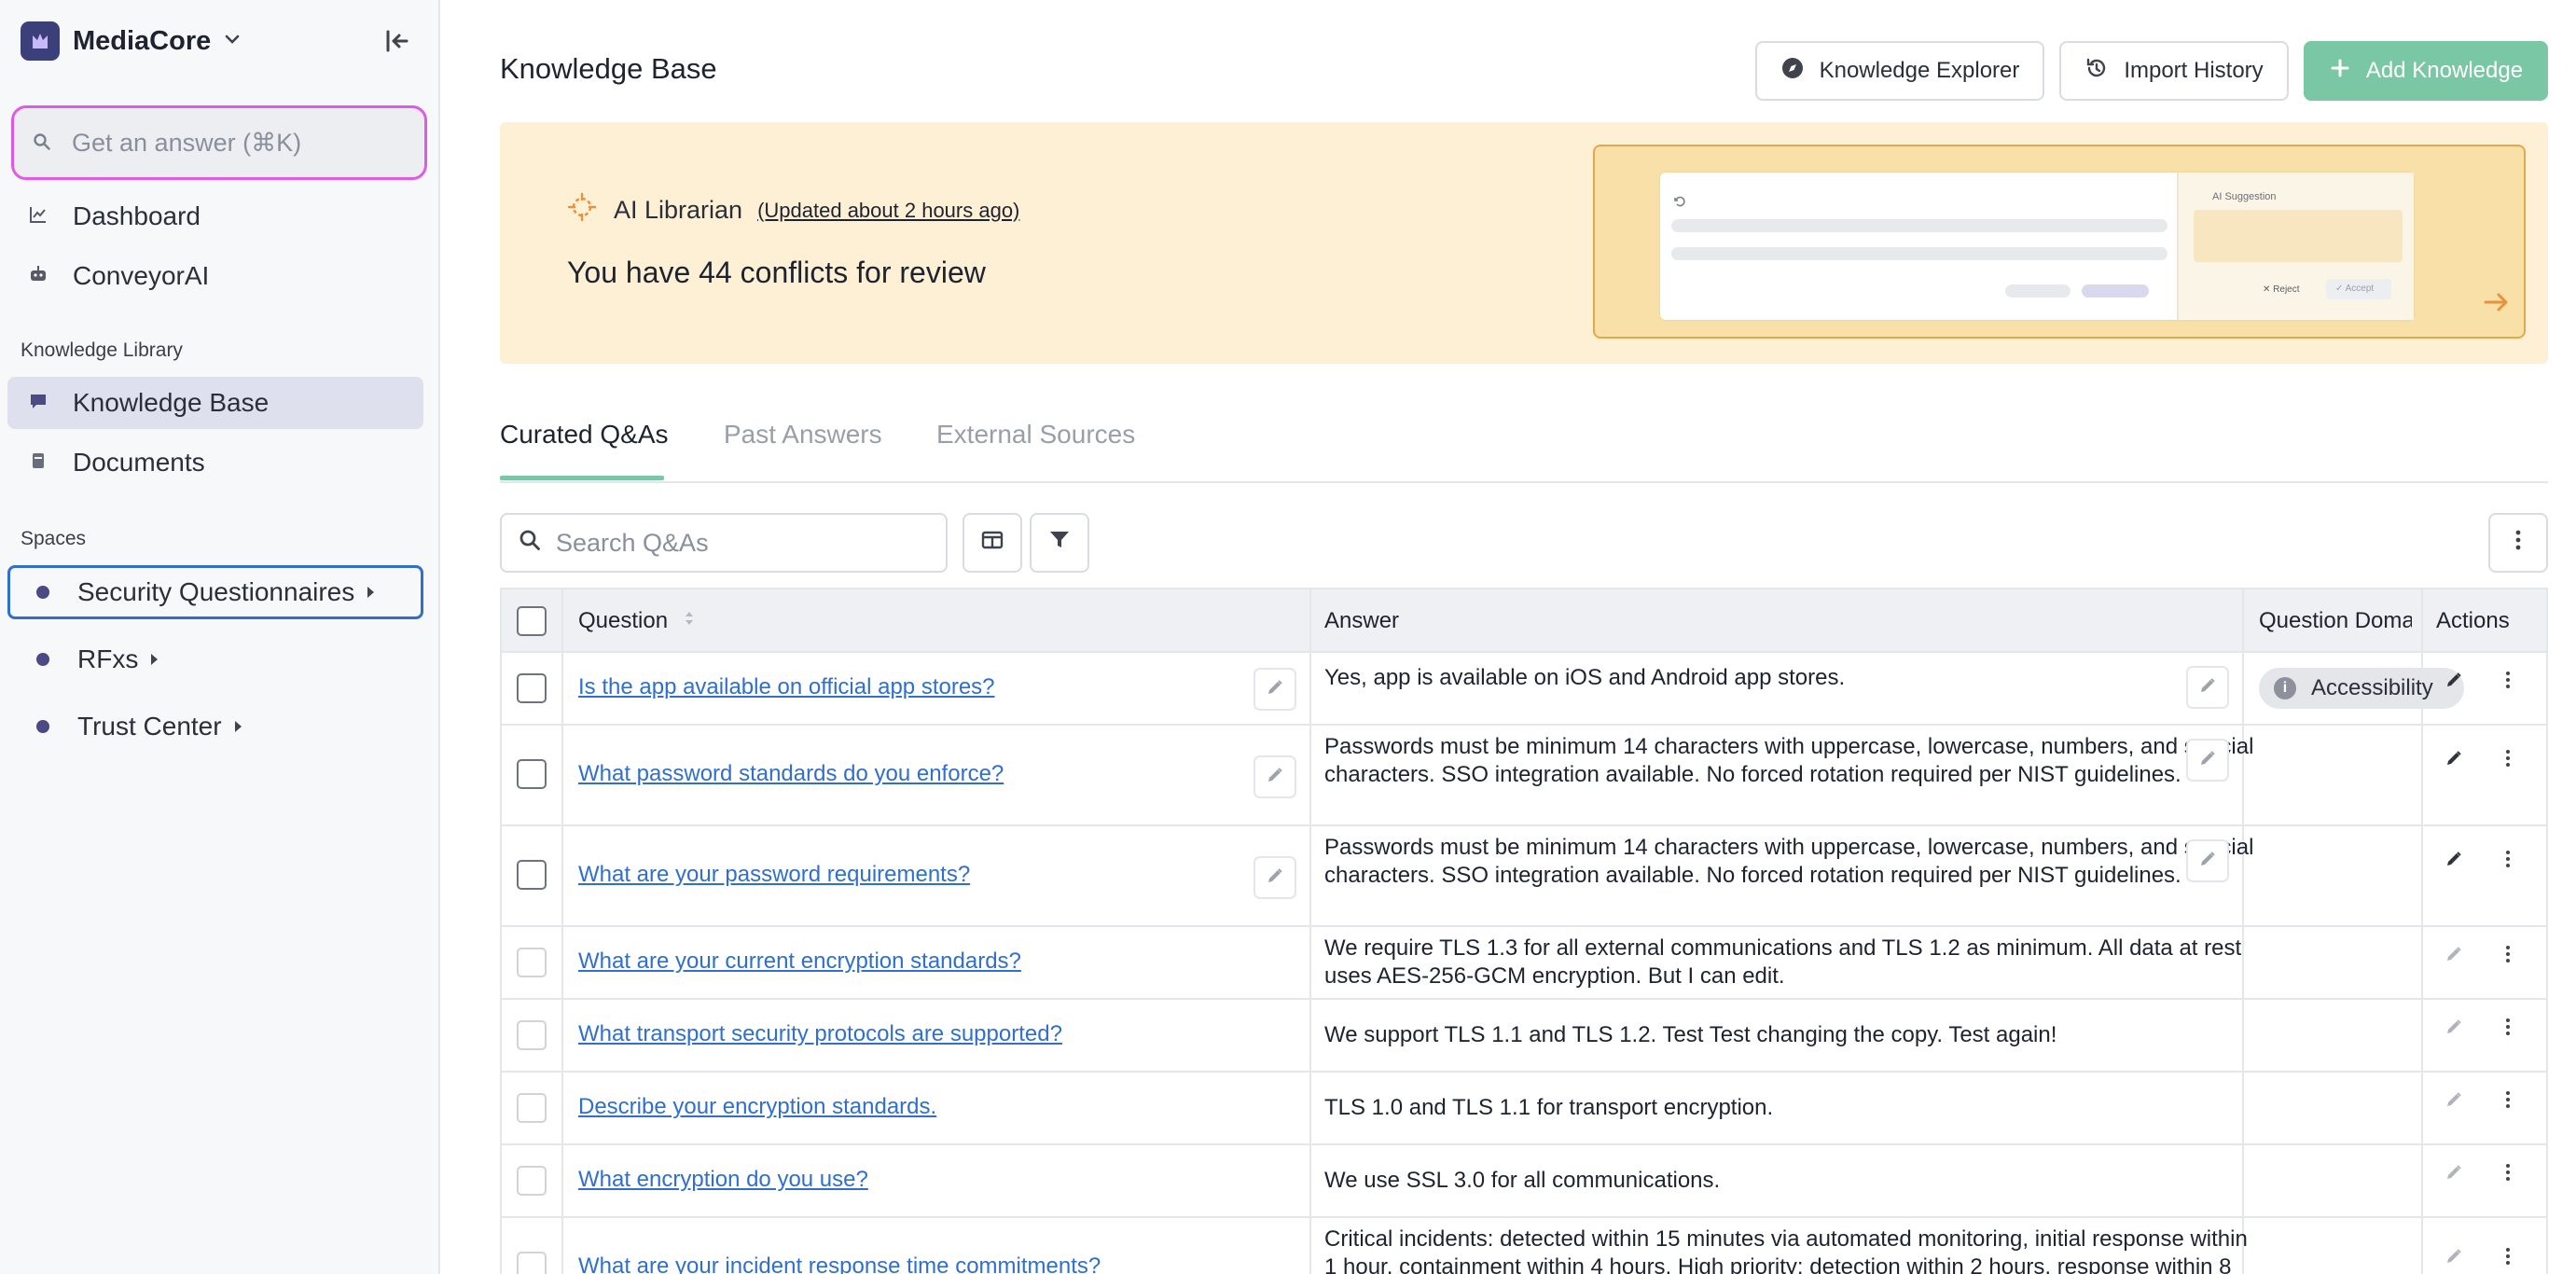 The width and height of the screenshot is (2576, 1274). What do you see at coordinates (42, 592) in the screenshot?
I see `space-dot-icon` at bounding box center [42, 592].